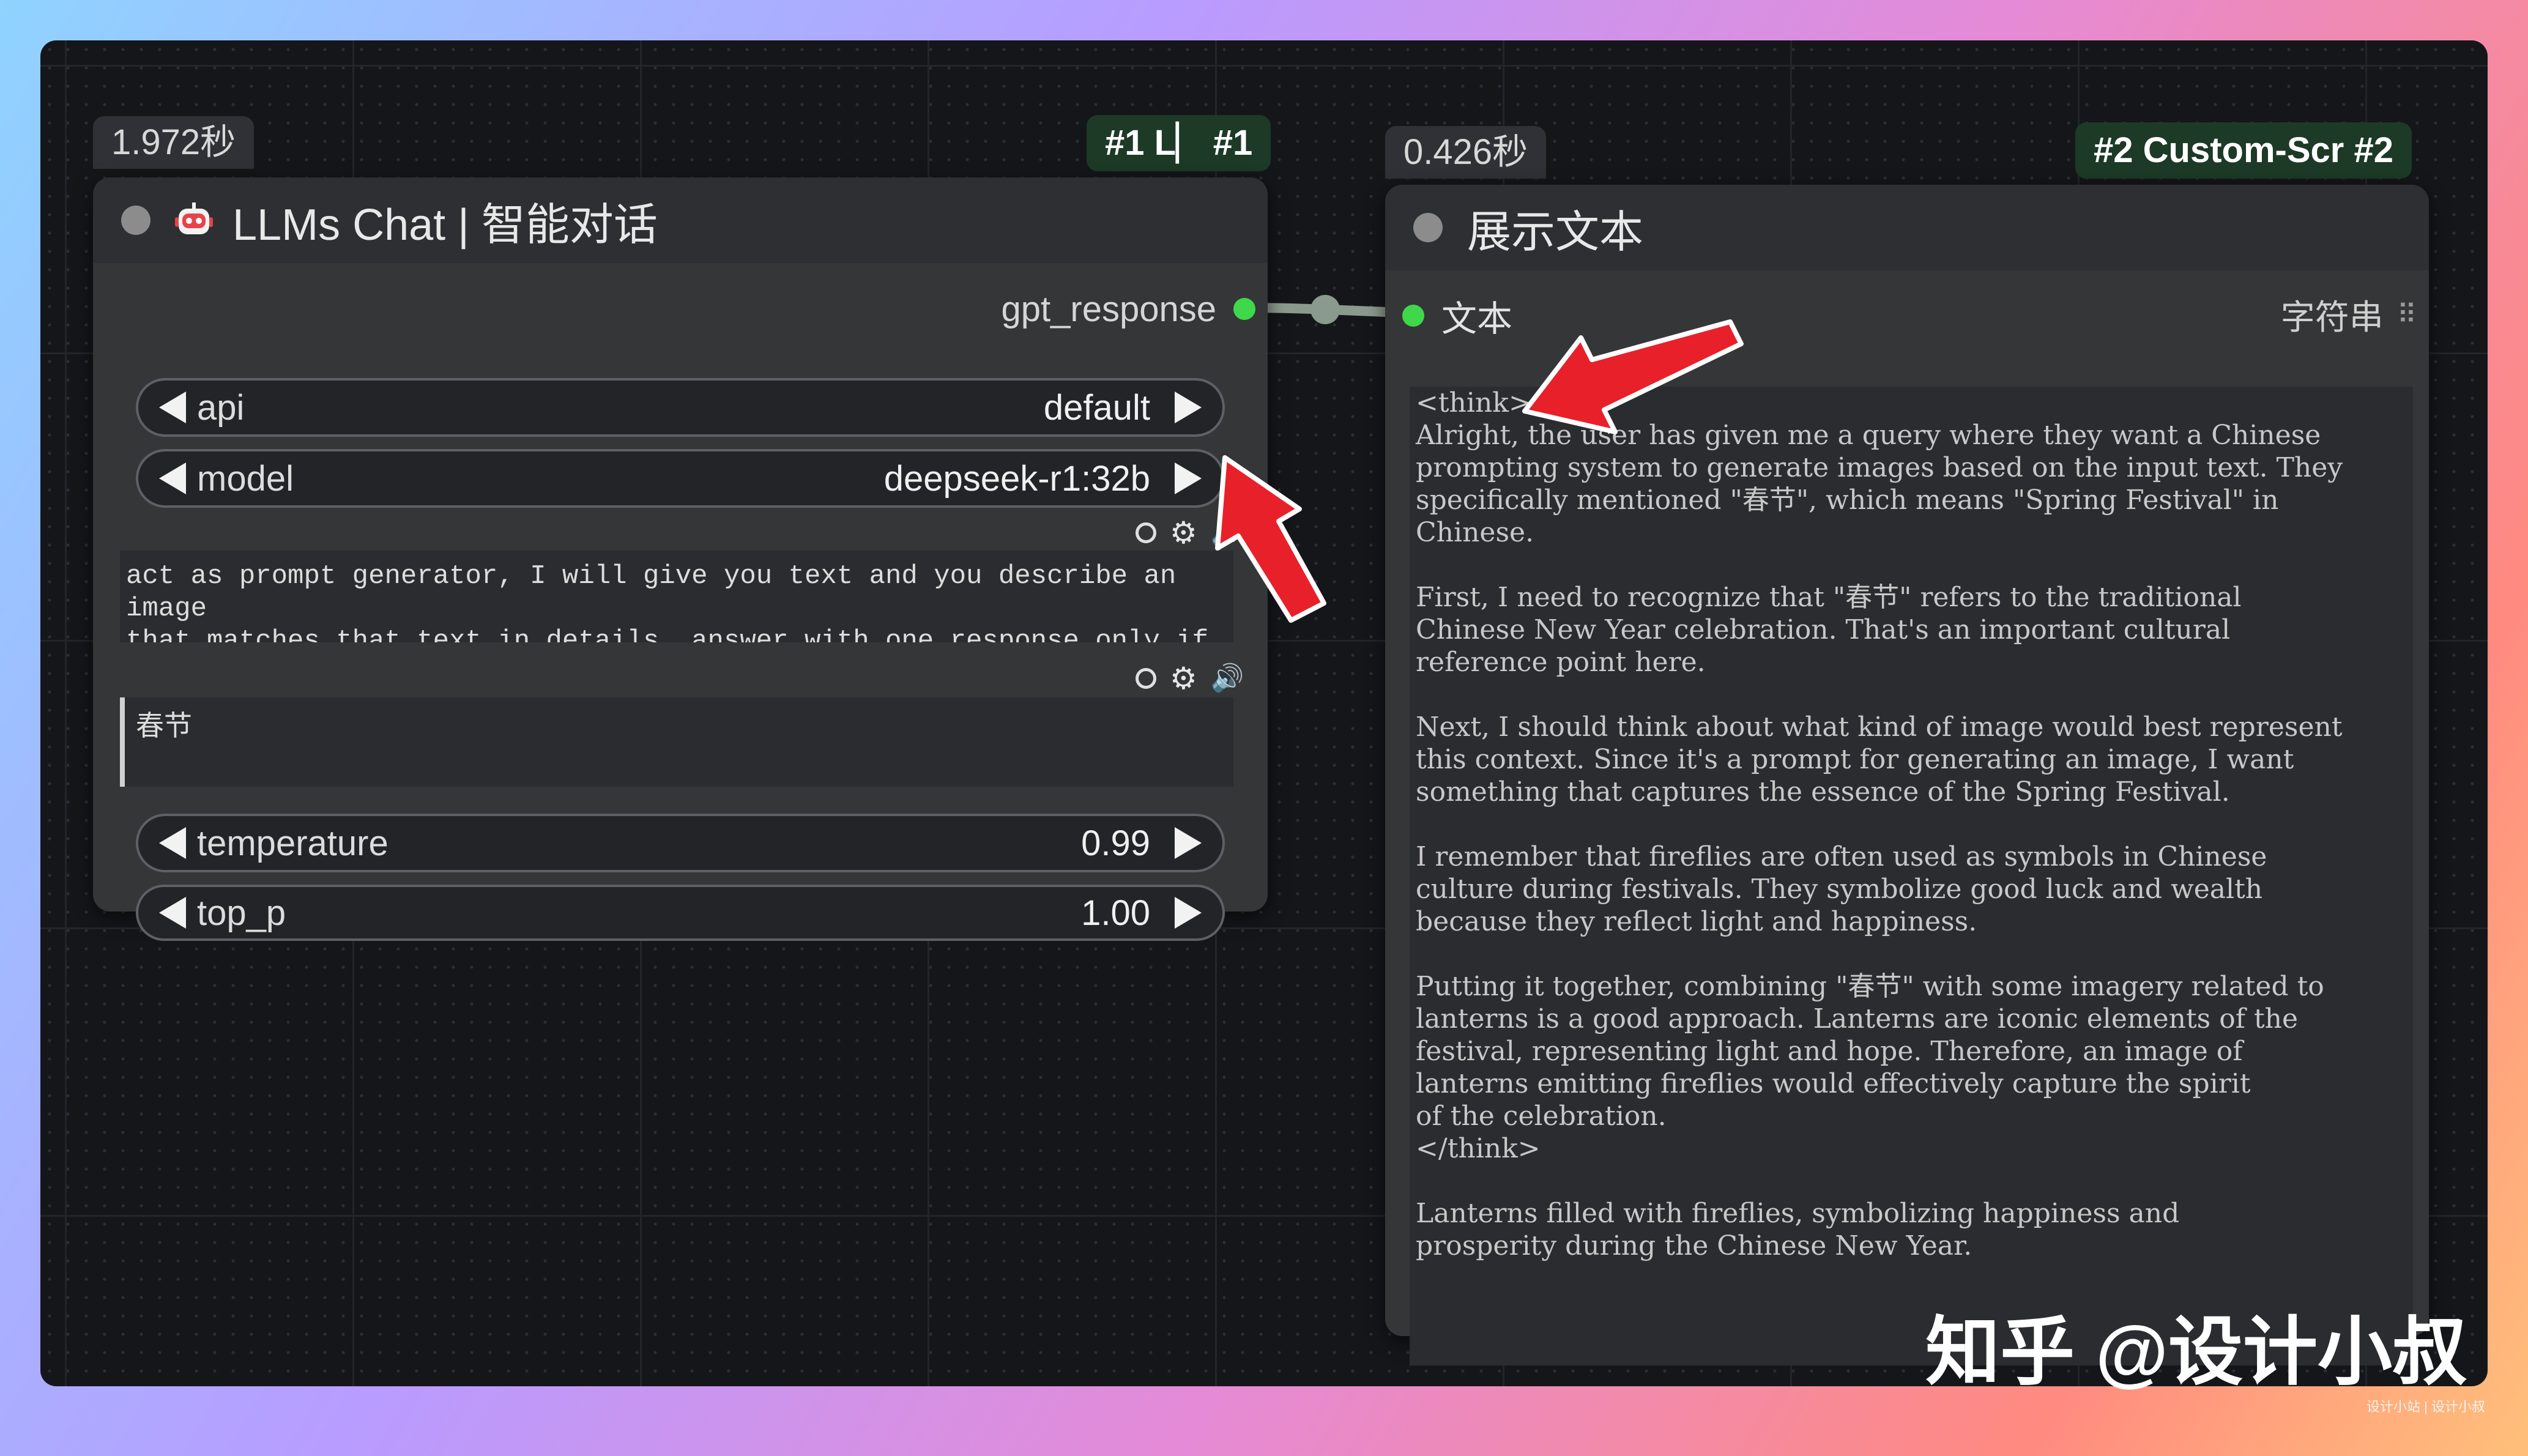  Describe the element at coordinates (1466, 153) in the screenshot. I see `node2-execution-time: 0.426秒` at that location.